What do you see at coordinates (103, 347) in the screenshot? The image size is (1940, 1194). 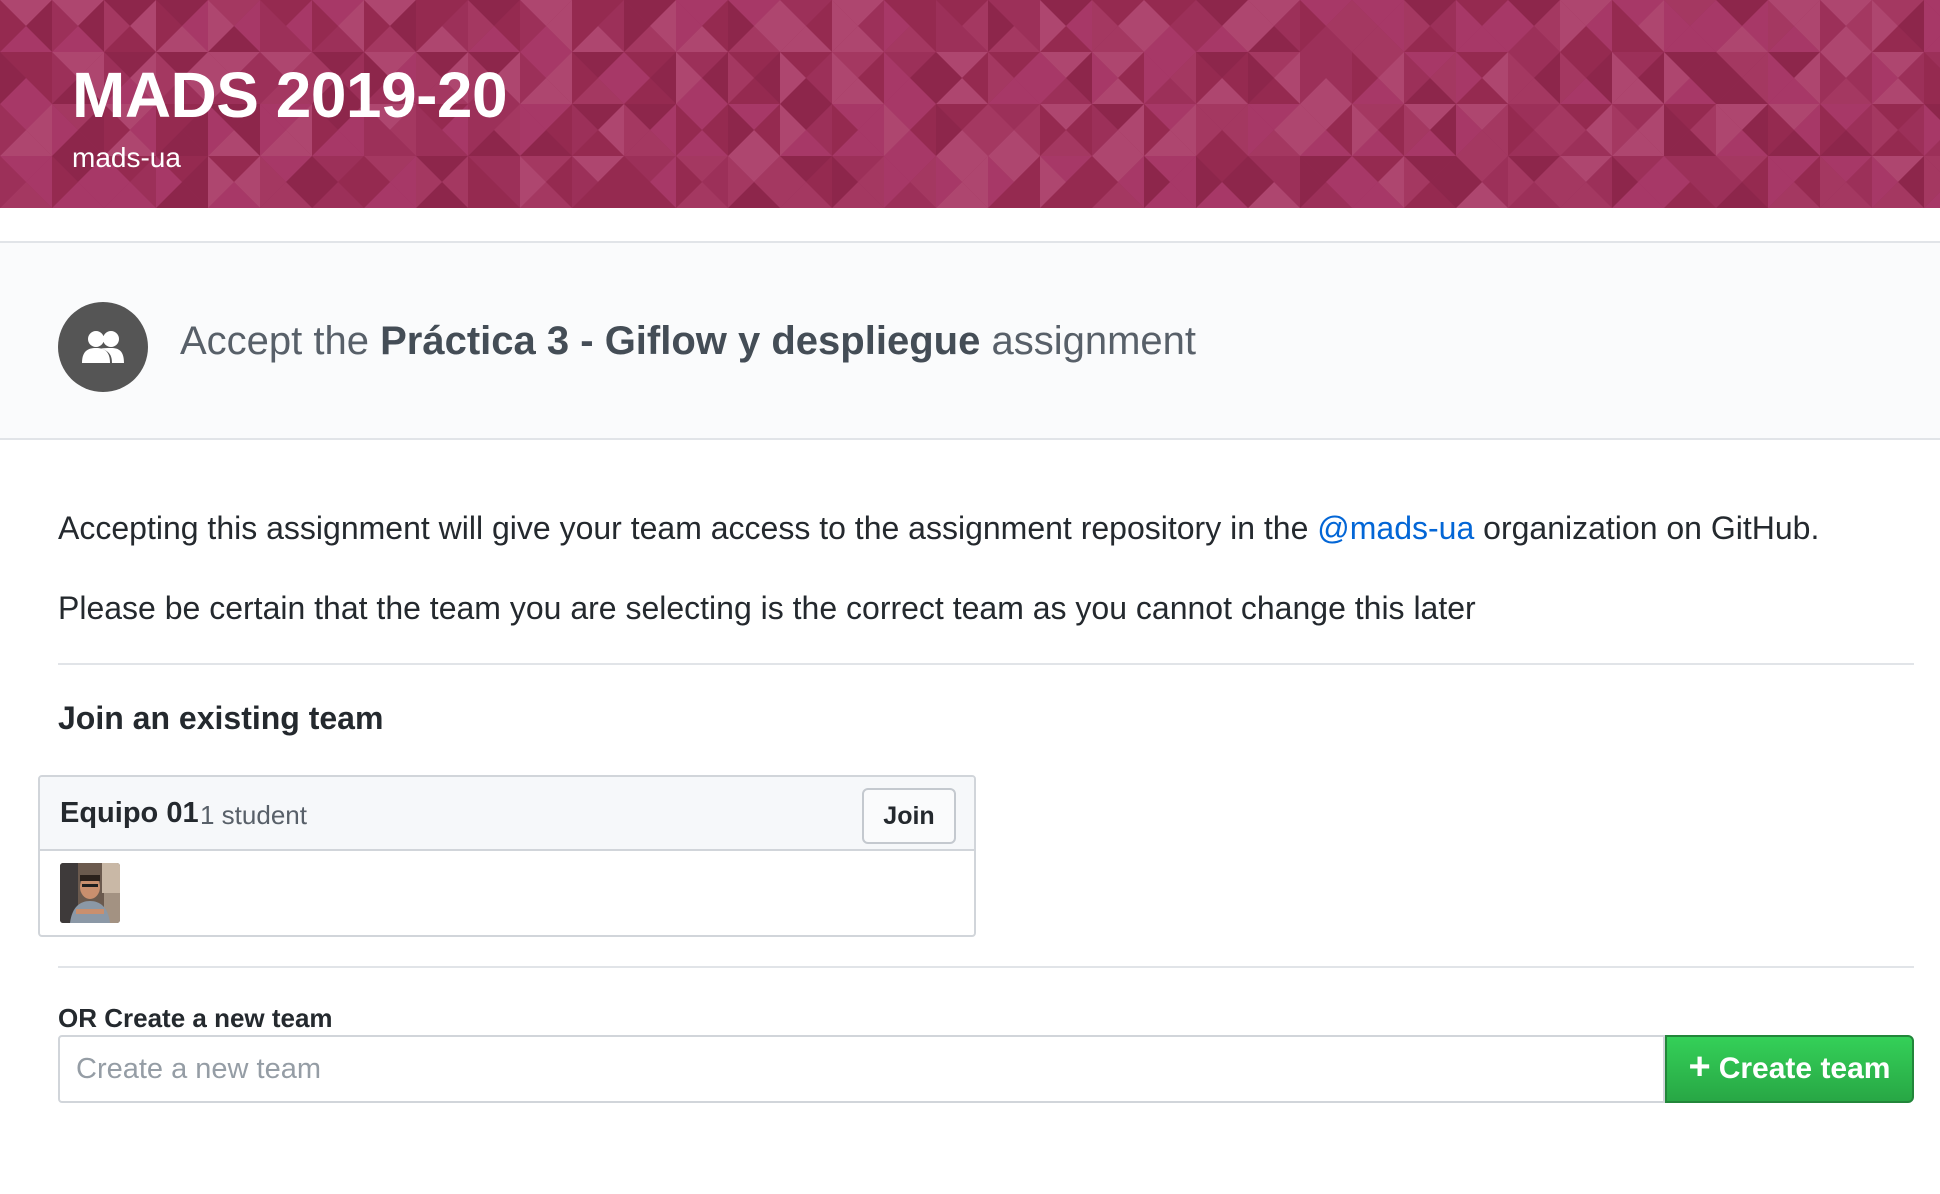 I see `people-icon` at bounding box center [103, 347].